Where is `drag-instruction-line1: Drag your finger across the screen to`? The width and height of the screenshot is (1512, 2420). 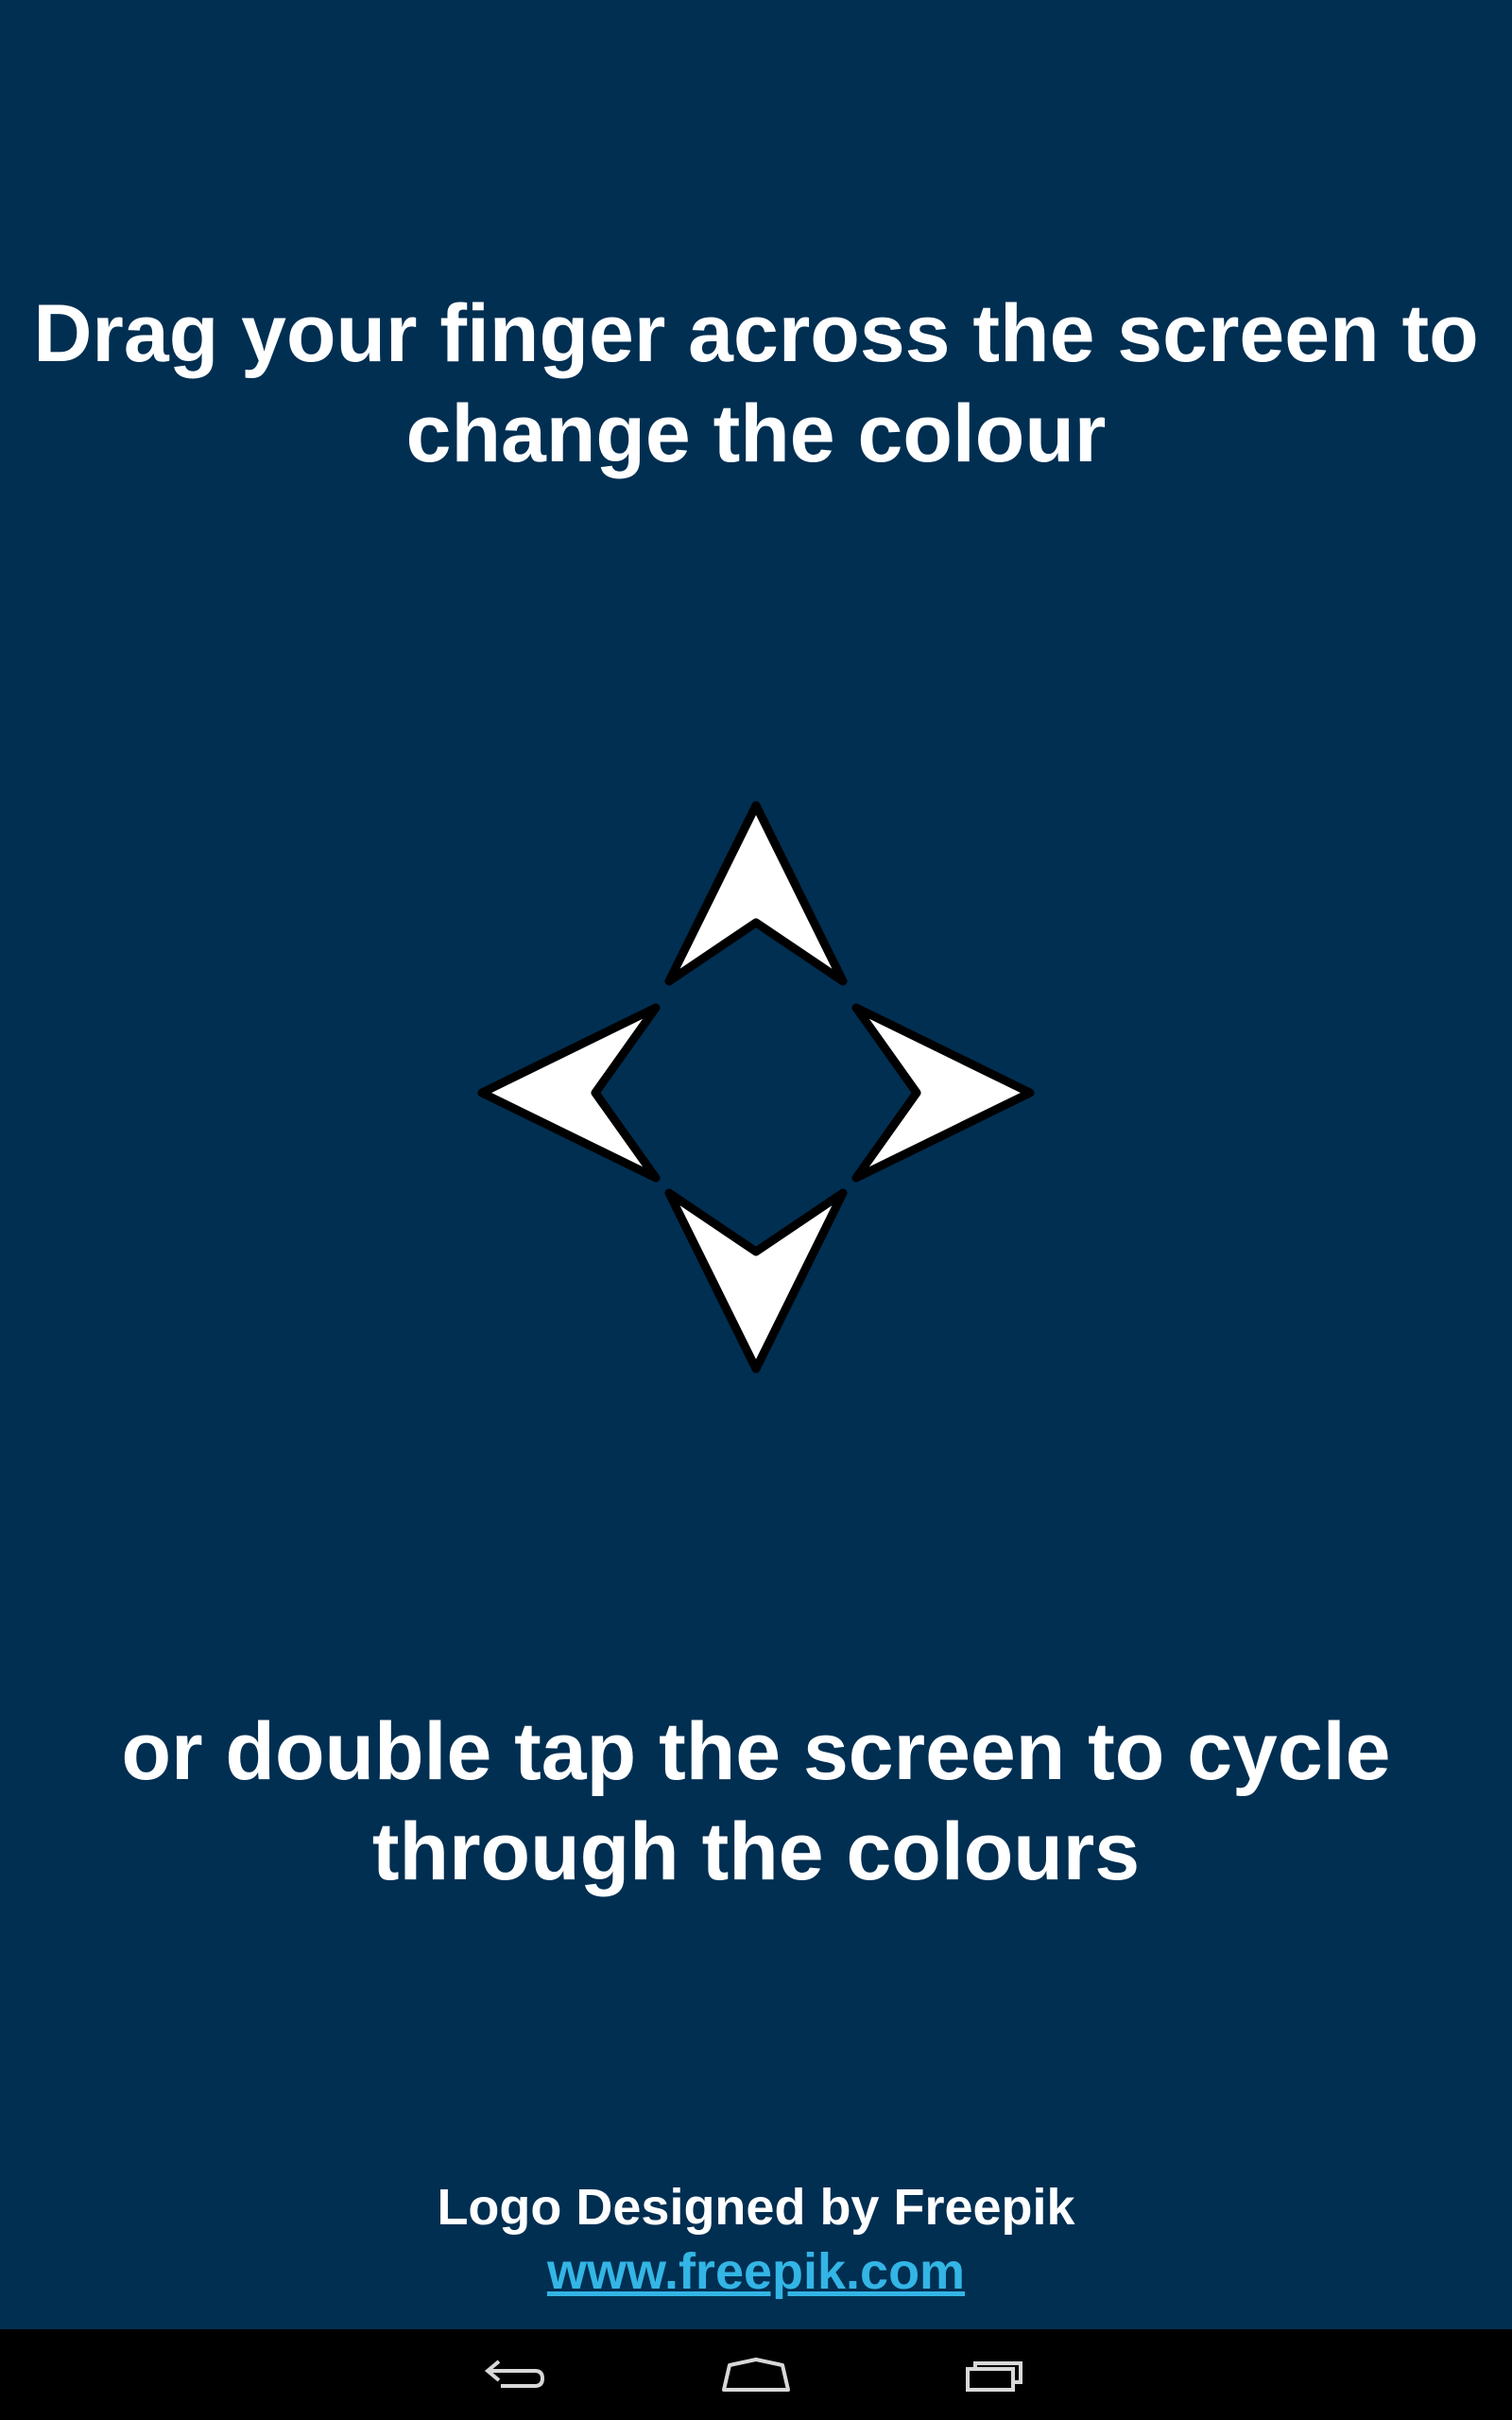
drag-instruction-line1: Drag your finger across the screen to is located at coordinates (756, 334).